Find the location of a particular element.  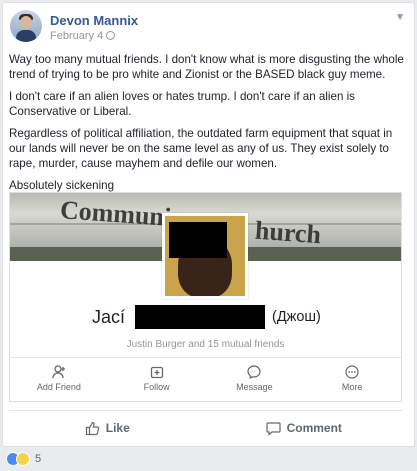

comment-label: Comment is located at coordinates (314, 428).